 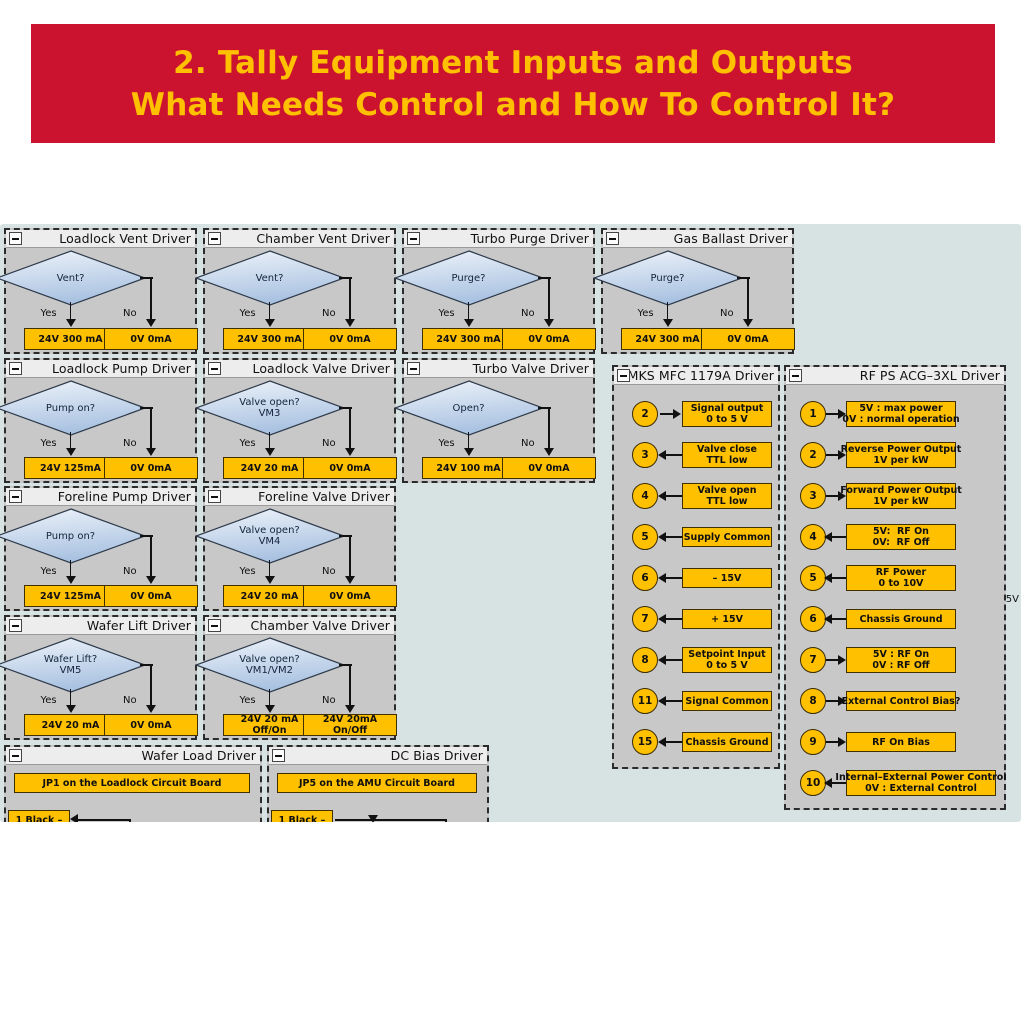 I want to click on decision-diamond: Valve open? VM1/VM2, so click(x=269, y=665).